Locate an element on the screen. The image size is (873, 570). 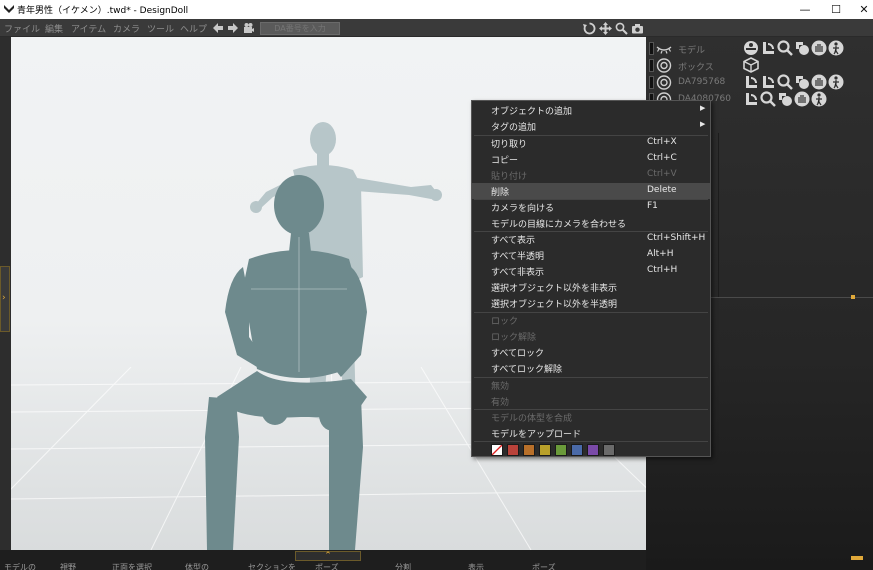
menu-point-camera: カメラを向ける F1 is located at coordinates (591, 207).